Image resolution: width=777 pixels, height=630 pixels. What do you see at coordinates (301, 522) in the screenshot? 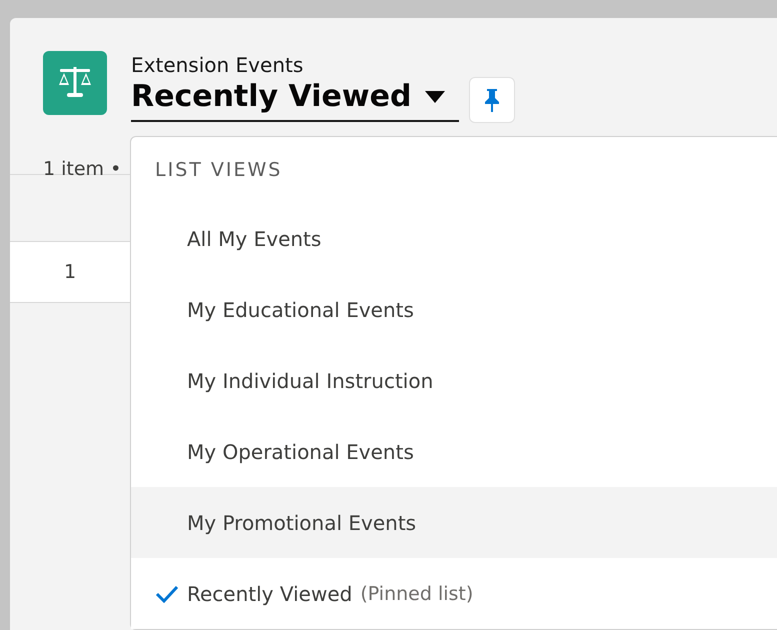
I see `list-view-option: My Promotional Events` at bounding box center [301, 522].